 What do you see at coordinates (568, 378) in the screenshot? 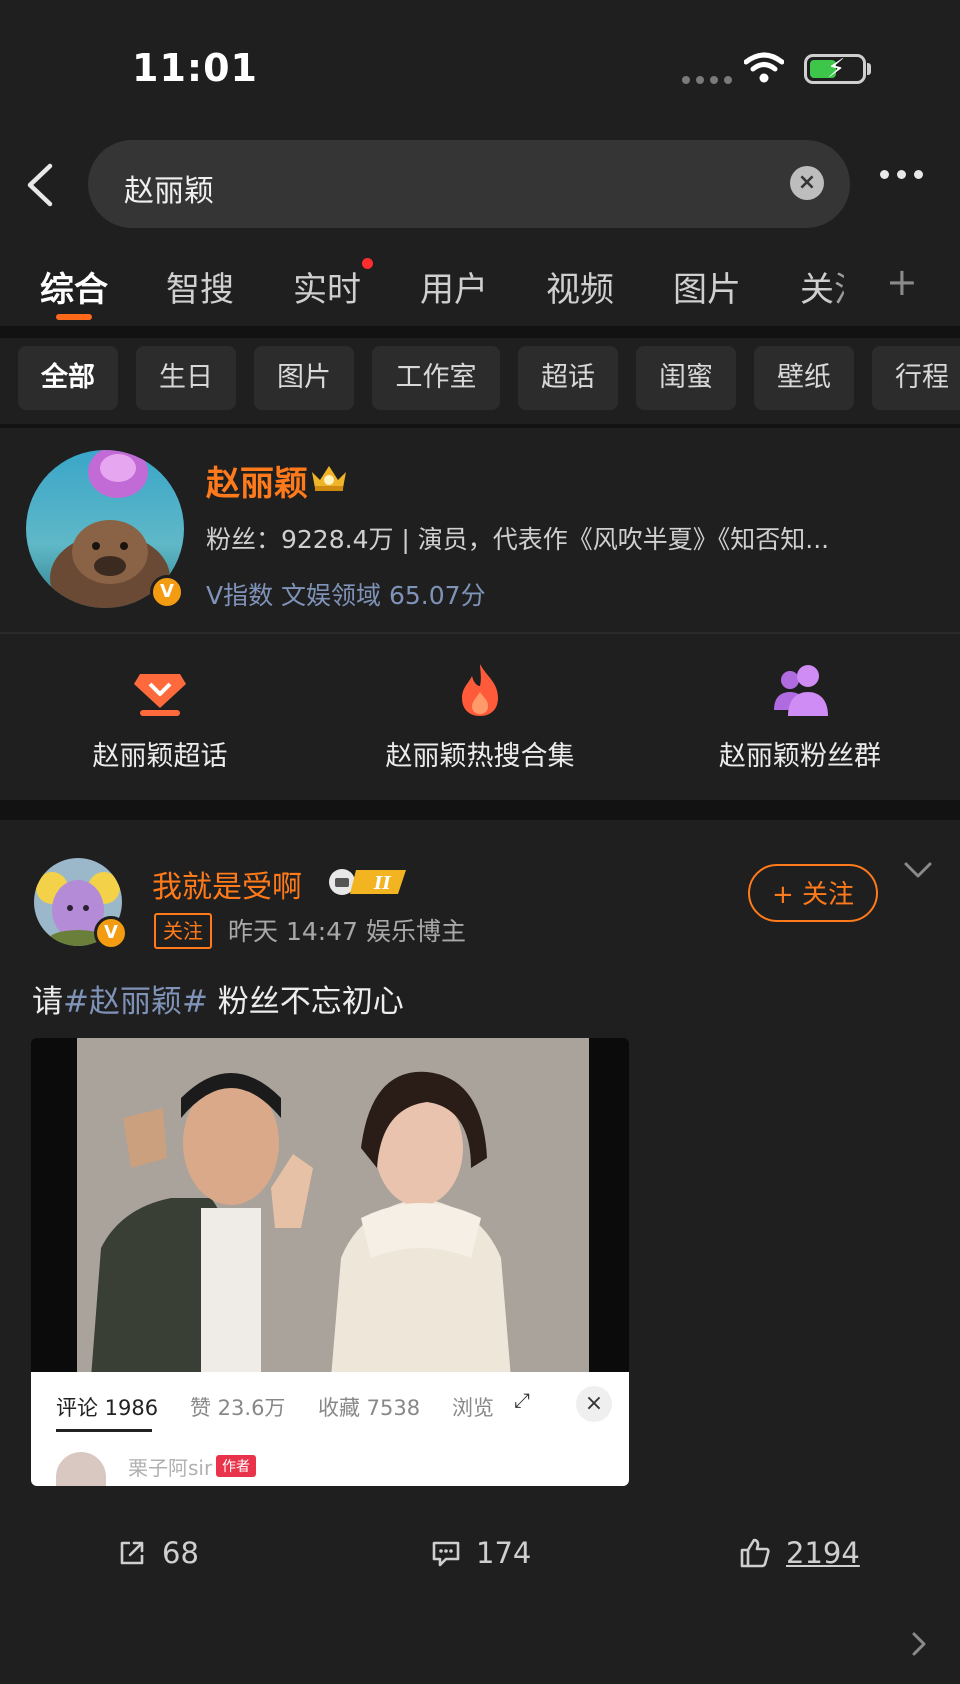
I see `chip-supertopic: 超话` at bounding box center [568, 378].